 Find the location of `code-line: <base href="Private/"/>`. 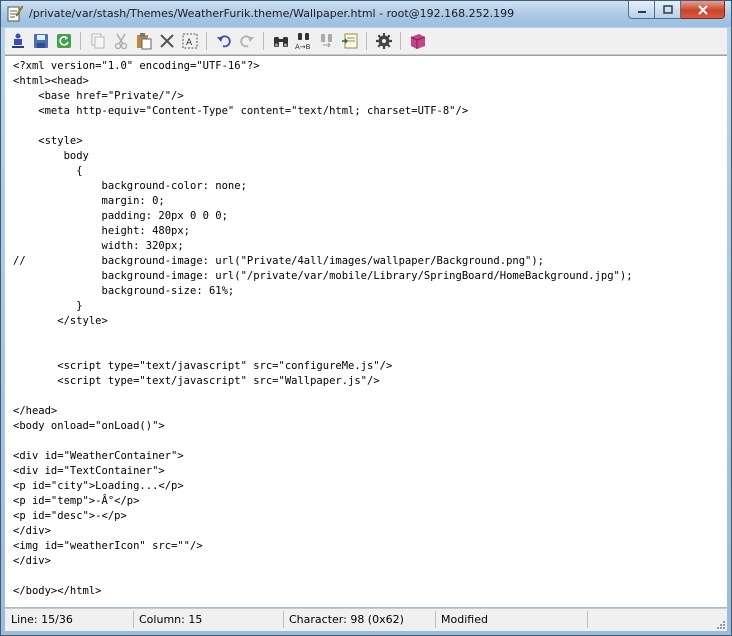

code-line: <base href="Private/"/> is located at coordinates (98, 96).